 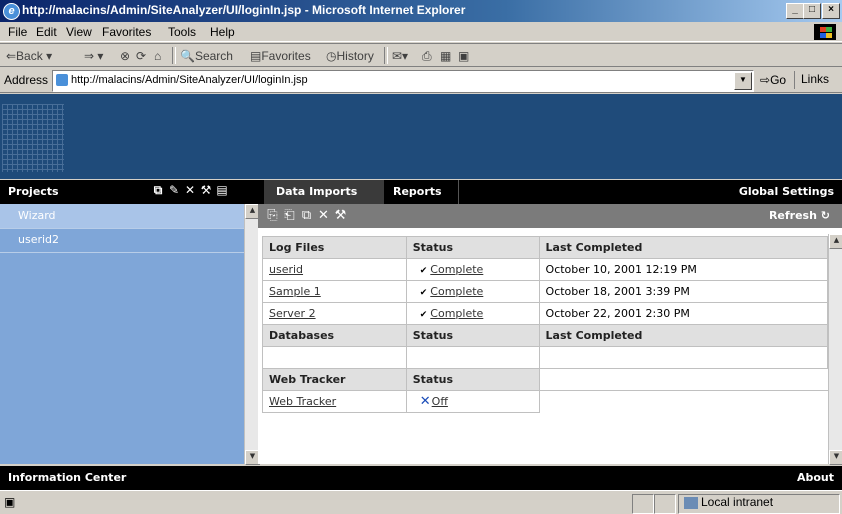 I want to click on log-file-link: userid, so click(x=286, y=269).